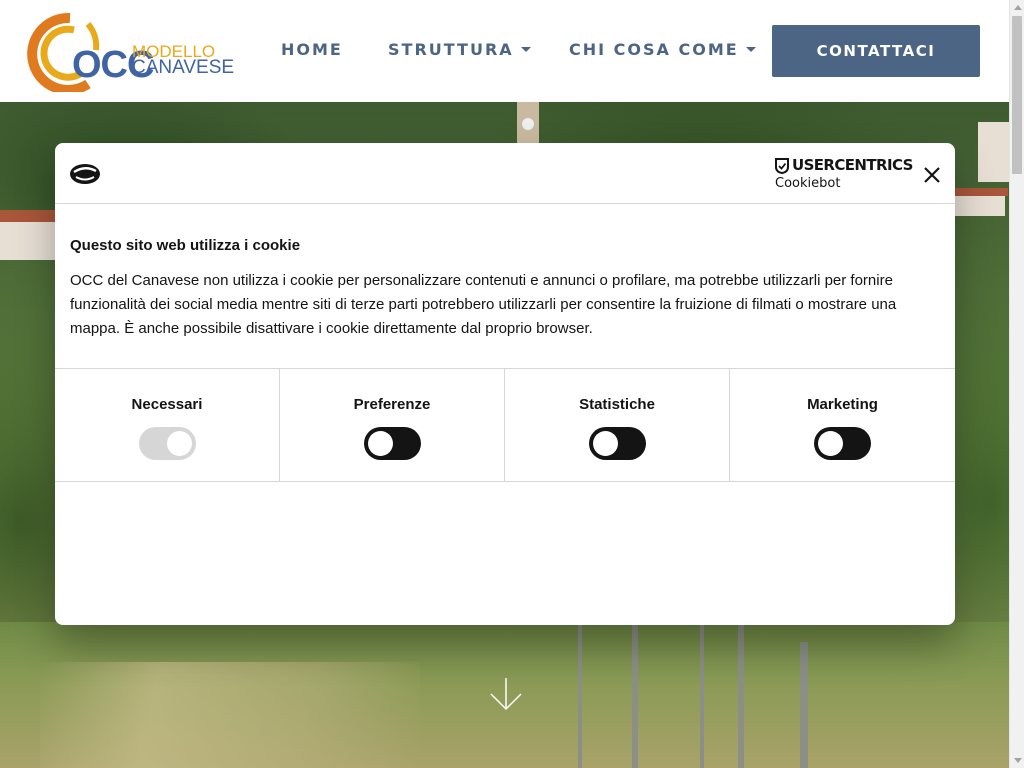  What do you see at coordinates (876, 51) in the screenshot?
I see `contact-button: CONTATTACI` at bounding box center [876, 51].